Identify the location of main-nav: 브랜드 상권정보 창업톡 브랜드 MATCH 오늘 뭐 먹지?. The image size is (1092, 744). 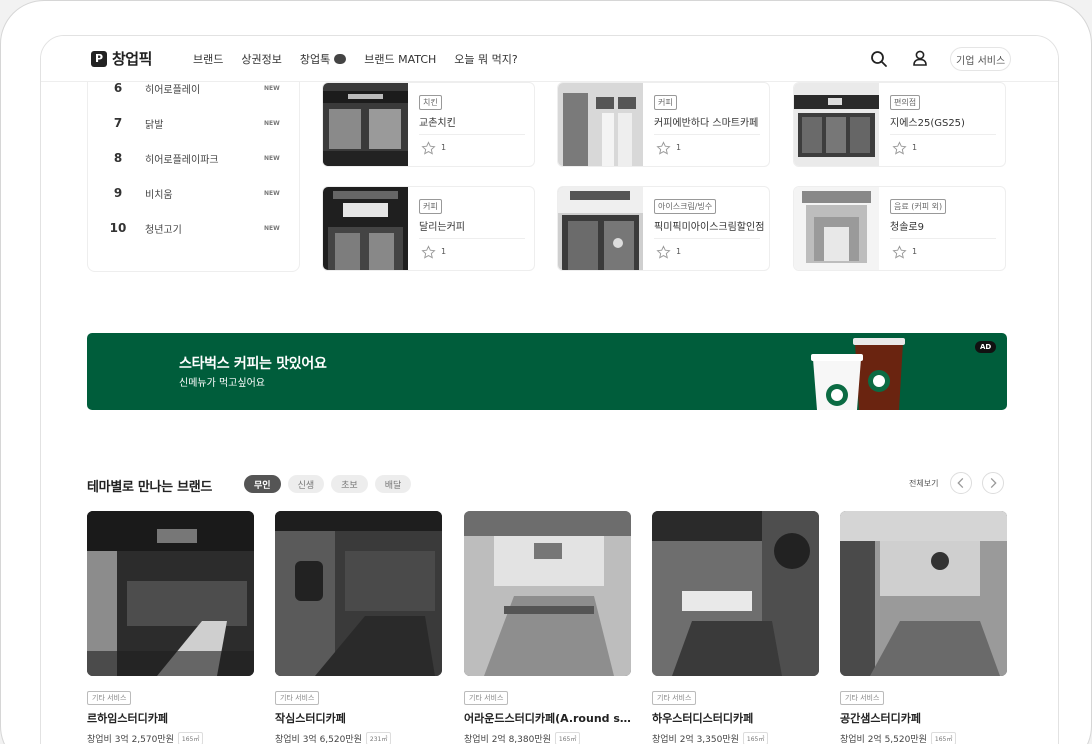
(355, 59).